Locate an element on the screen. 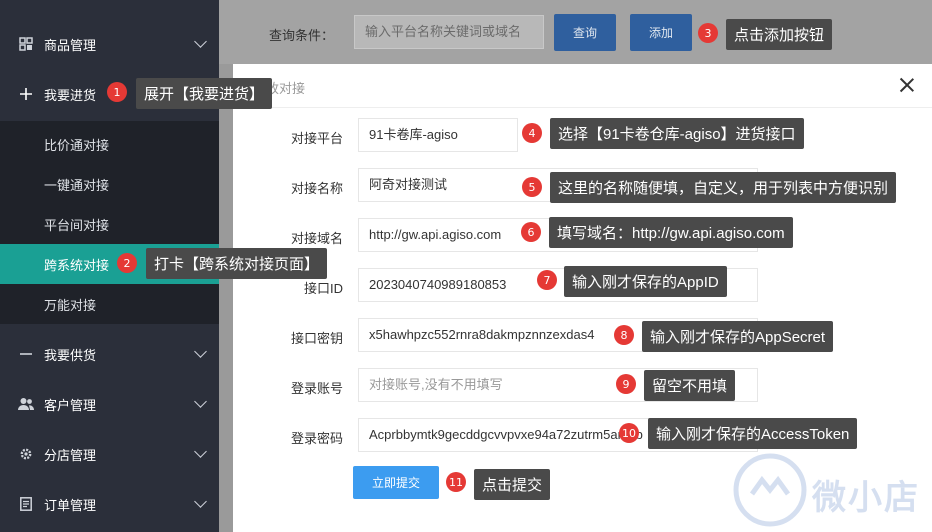 The height and width of the screenshot is (532, 932). sidebar-subitem-label: 比价通对接 is located at coordinates (77, 145).